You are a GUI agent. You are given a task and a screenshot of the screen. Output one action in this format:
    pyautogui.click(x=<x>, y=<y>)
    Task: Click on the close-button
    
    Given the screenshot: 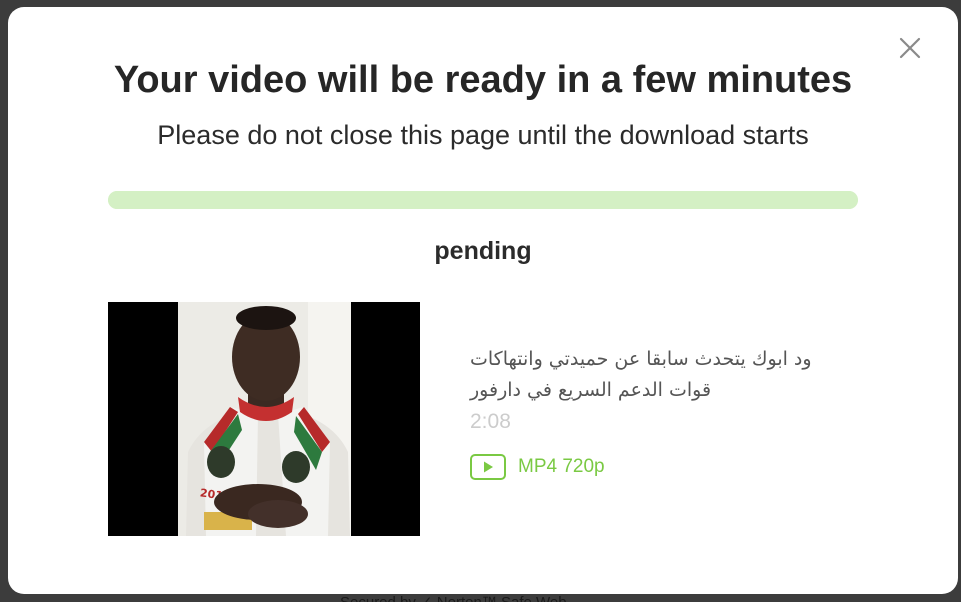 What is the action you would take?
    pyautogui.click(x=910, y=48)
    